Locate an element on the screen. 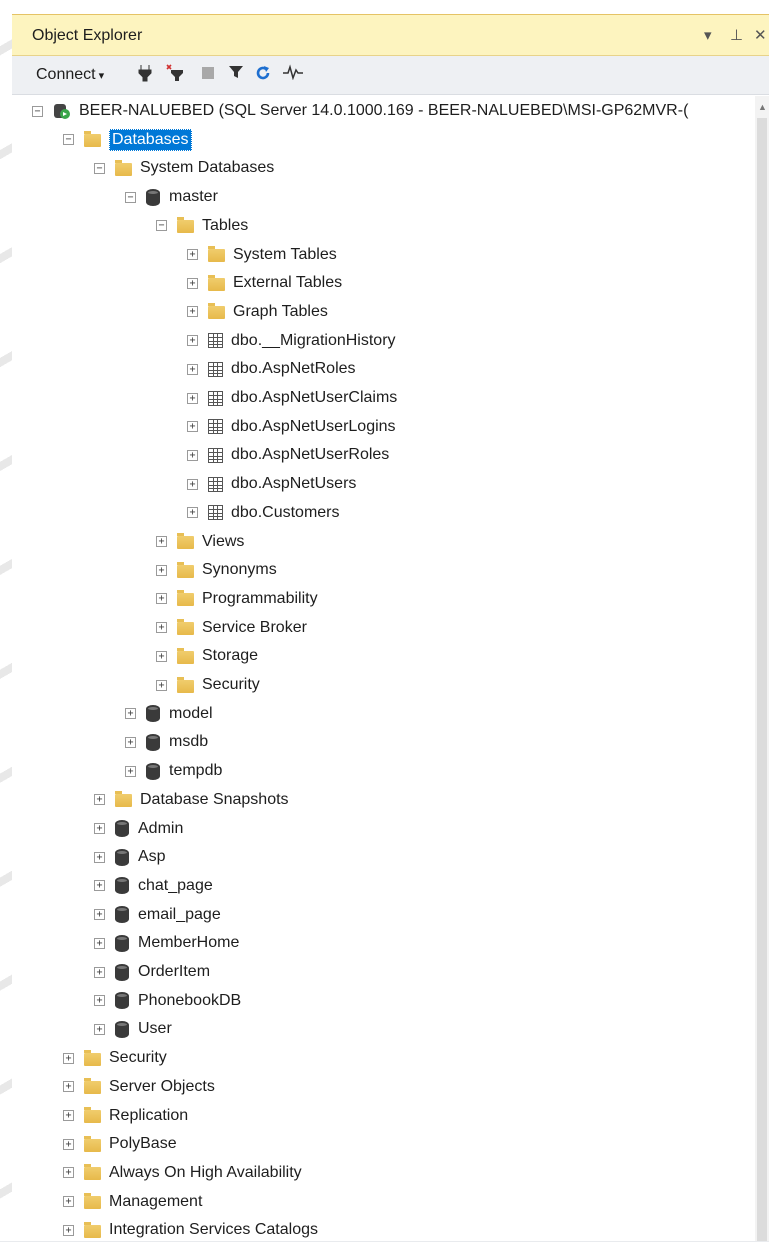 This screenshot has height=1242, width=769. tree-node: + dbo.__MigrationHistory is located at coordinates (291, 341).